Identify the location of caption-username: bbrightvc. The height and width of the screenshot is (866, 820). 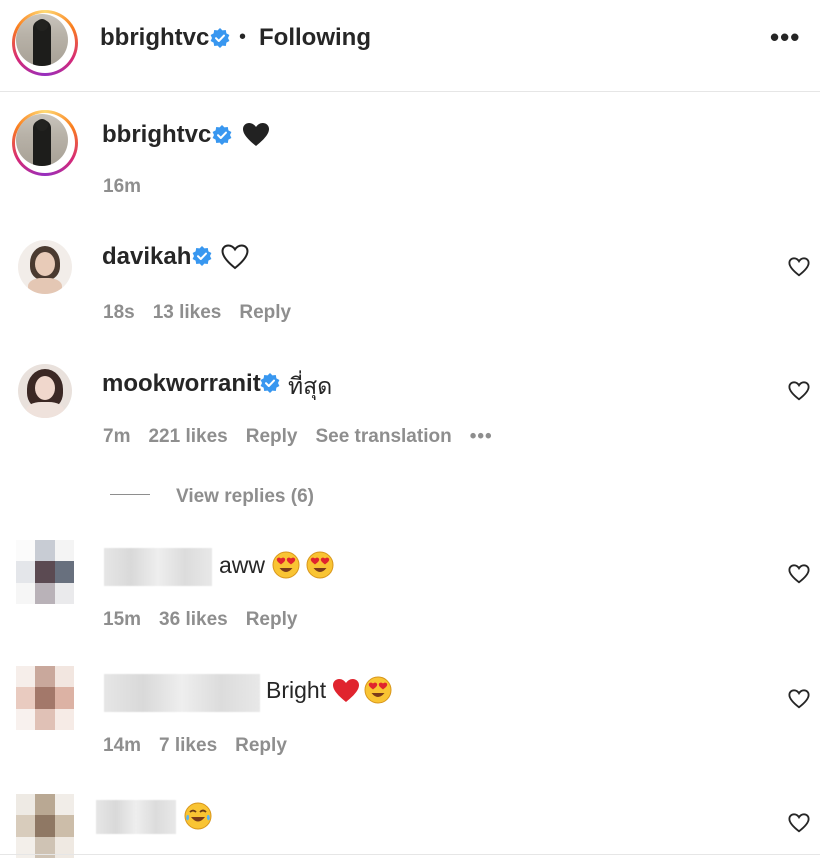
(156, 135).